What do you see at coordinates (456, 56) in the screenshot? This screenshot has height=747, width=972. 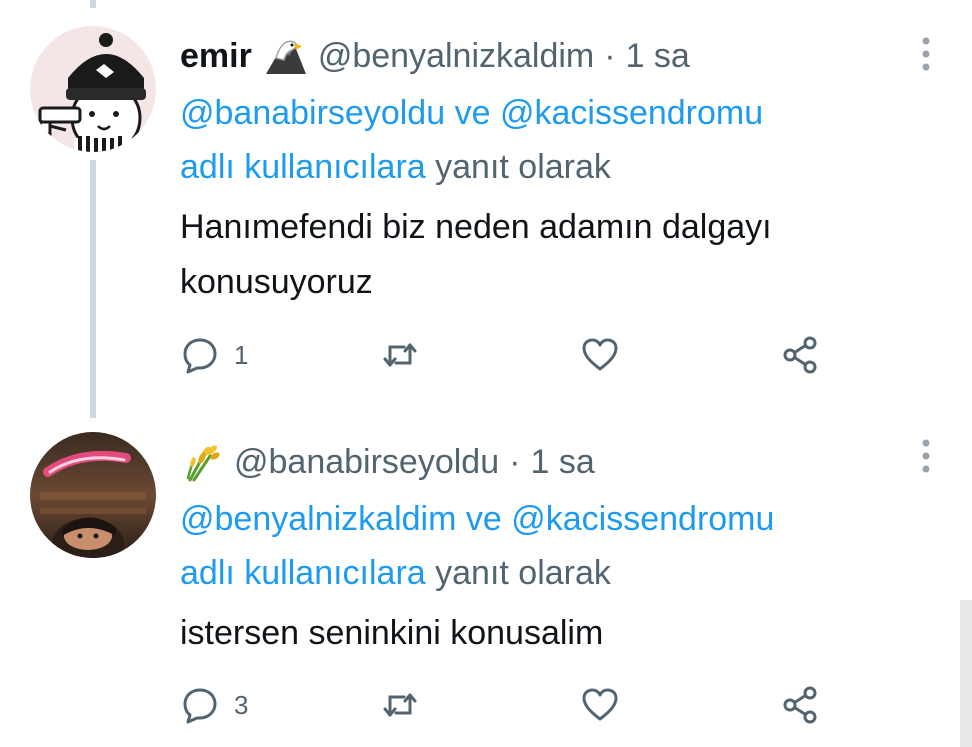 I see `user-handle: @benyalnizkaldim` at bounding box center [456, 56].